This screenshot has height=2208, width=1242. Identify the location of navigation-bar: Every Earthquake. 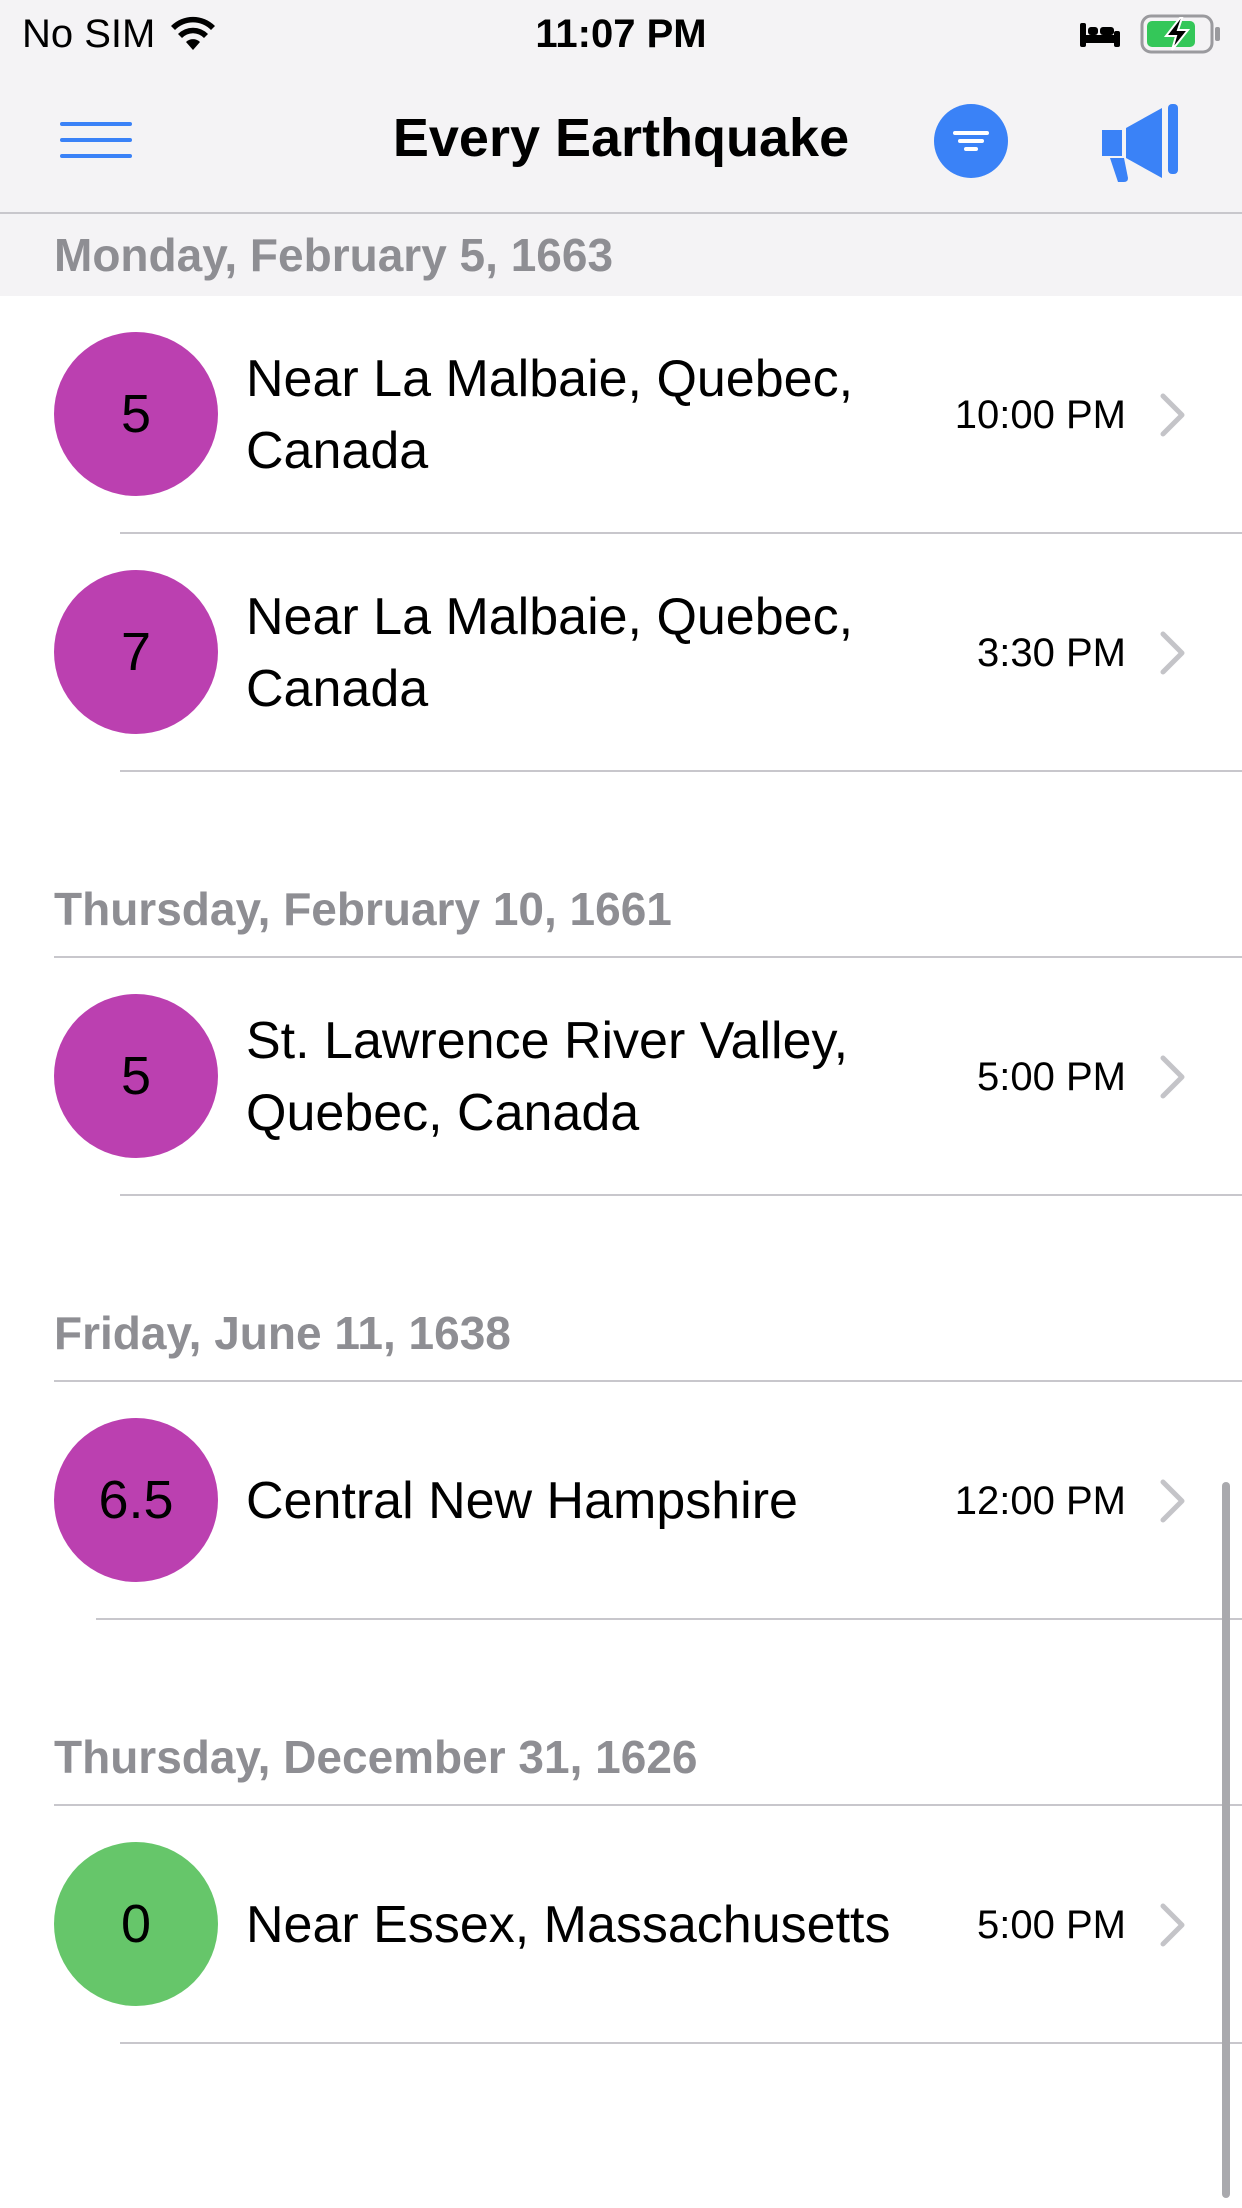
(621, 140).